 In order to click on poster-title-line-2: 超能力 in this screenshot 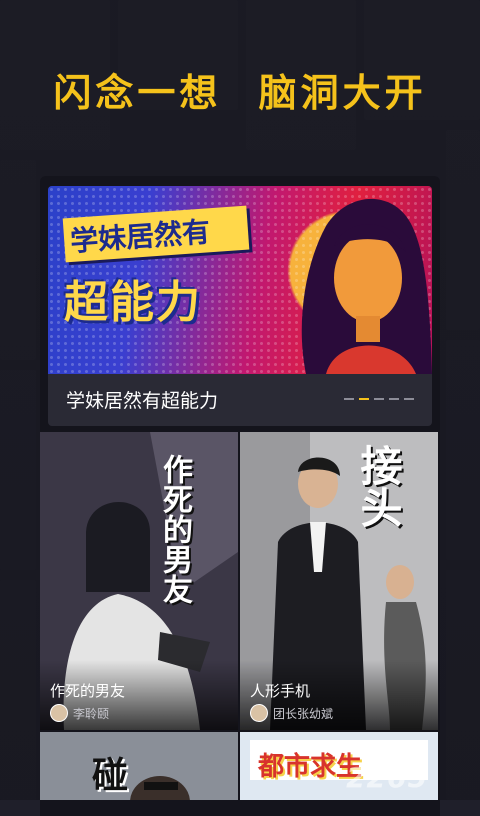, I will do `click(133, 302)`.